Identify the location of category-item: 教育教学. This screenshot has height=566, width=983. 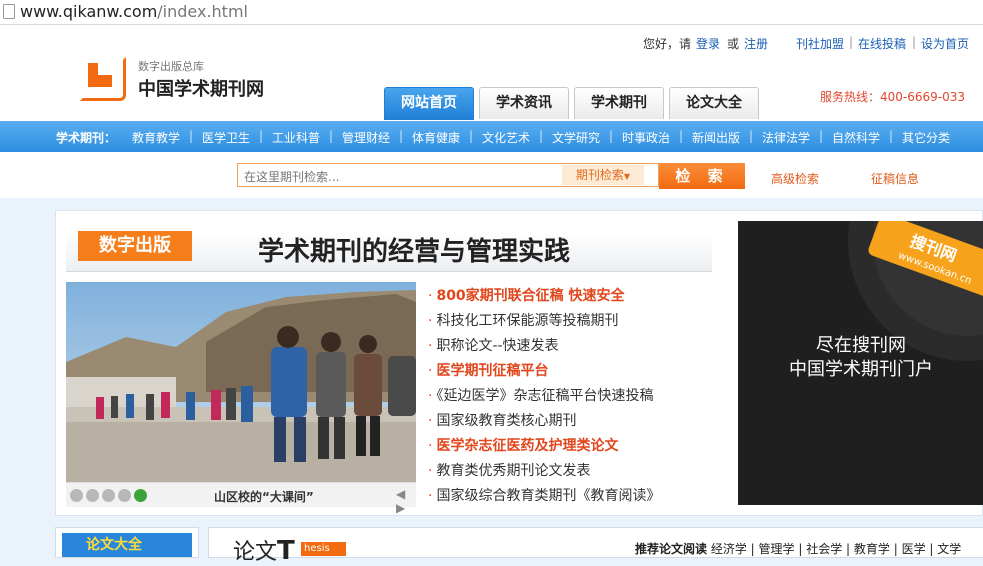
(156, 137).